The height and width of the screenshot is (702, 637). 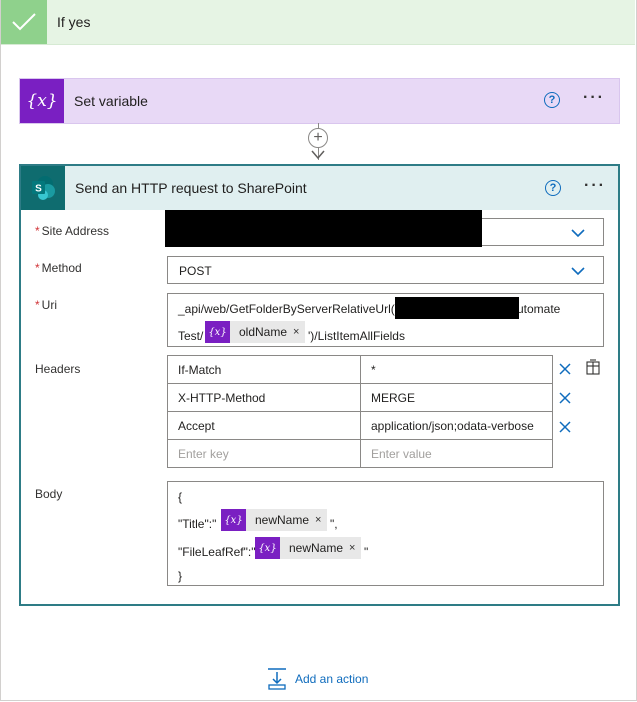 I want to click on uri-label: * Uri, so click(x=46, y=305).